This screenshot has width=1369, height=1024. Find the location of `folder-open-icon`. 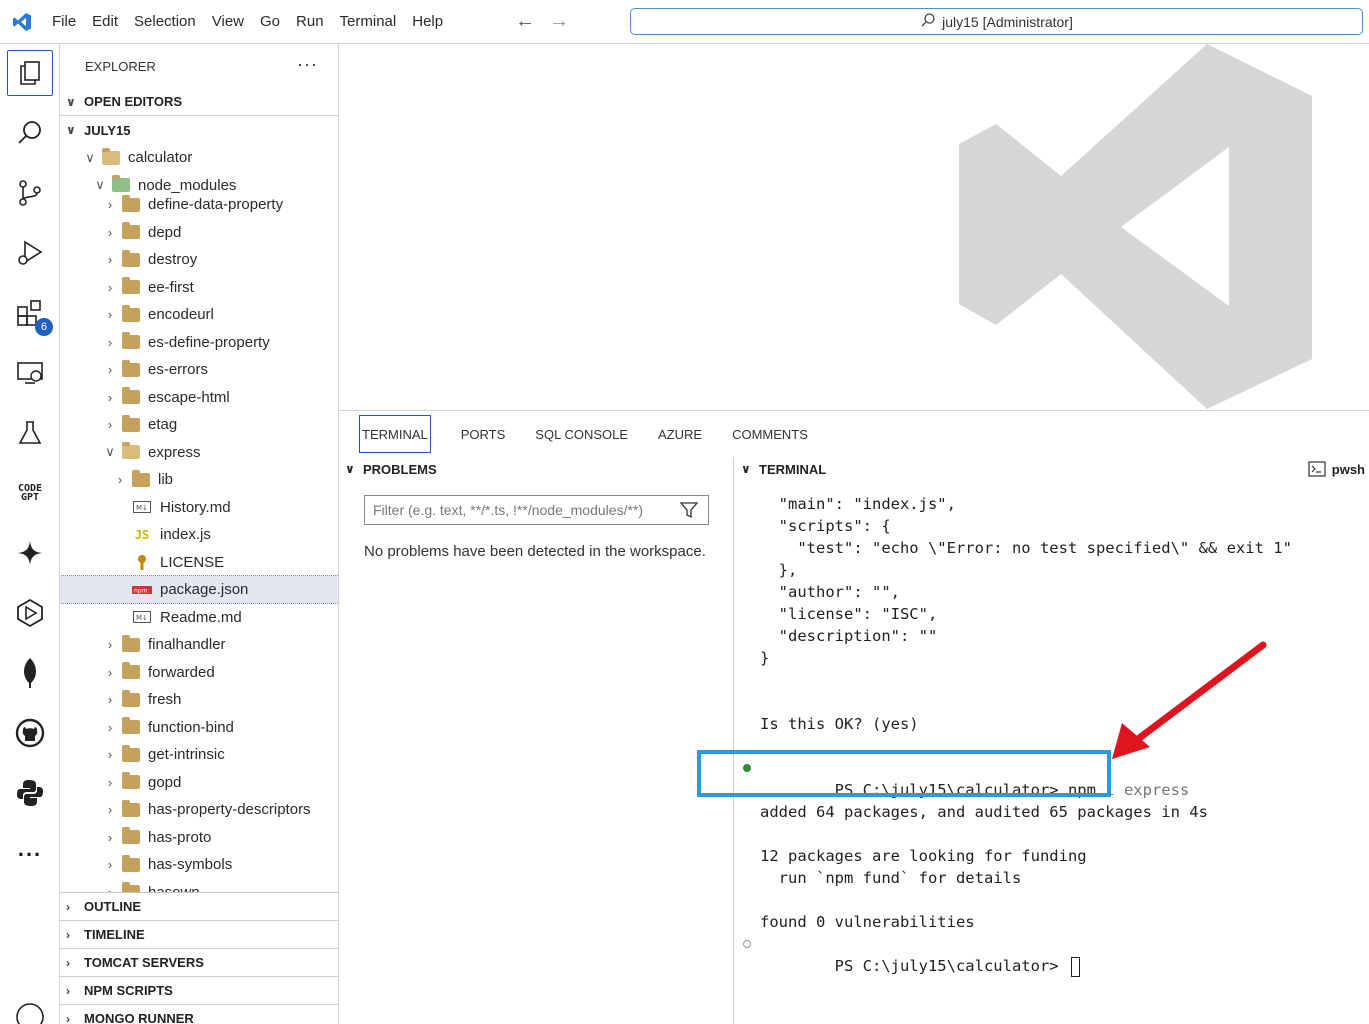

folder-open-icon is located at coordinates (121, 183).